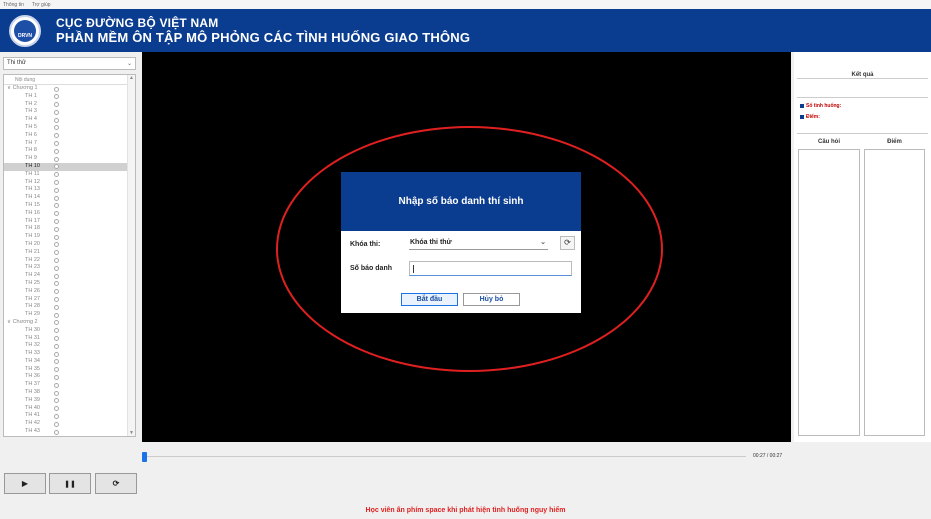 This screenshot has width=931, height=519. I want to click on question-list, so click(829, 292).